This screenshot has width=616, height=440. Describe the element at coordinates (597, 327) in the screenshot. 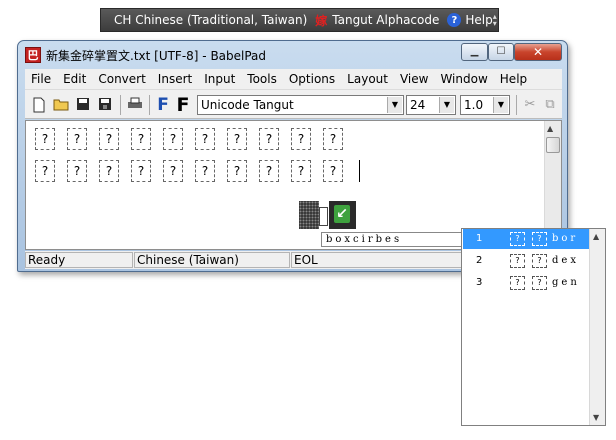

I see `candidate-scrollbar: ▲ ▼` at that location.